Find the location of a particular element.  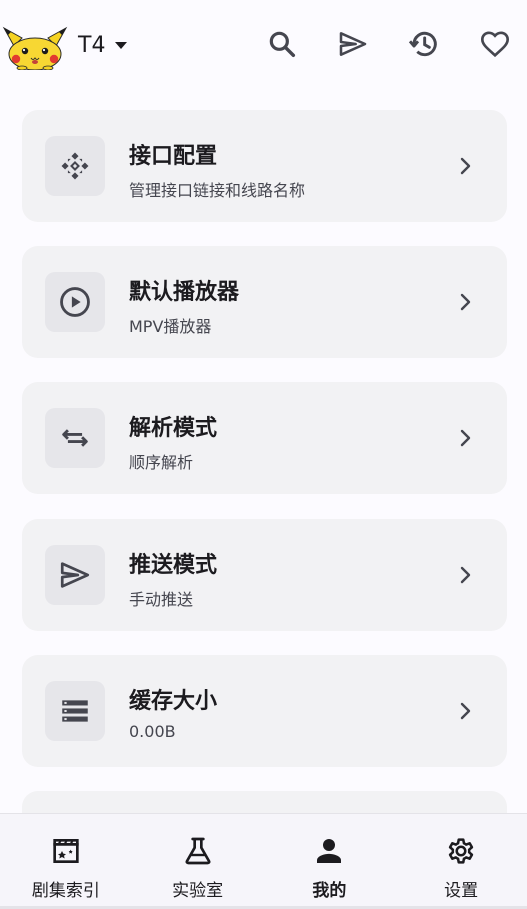

play-circle-icon is located at coordinates (75, 302).